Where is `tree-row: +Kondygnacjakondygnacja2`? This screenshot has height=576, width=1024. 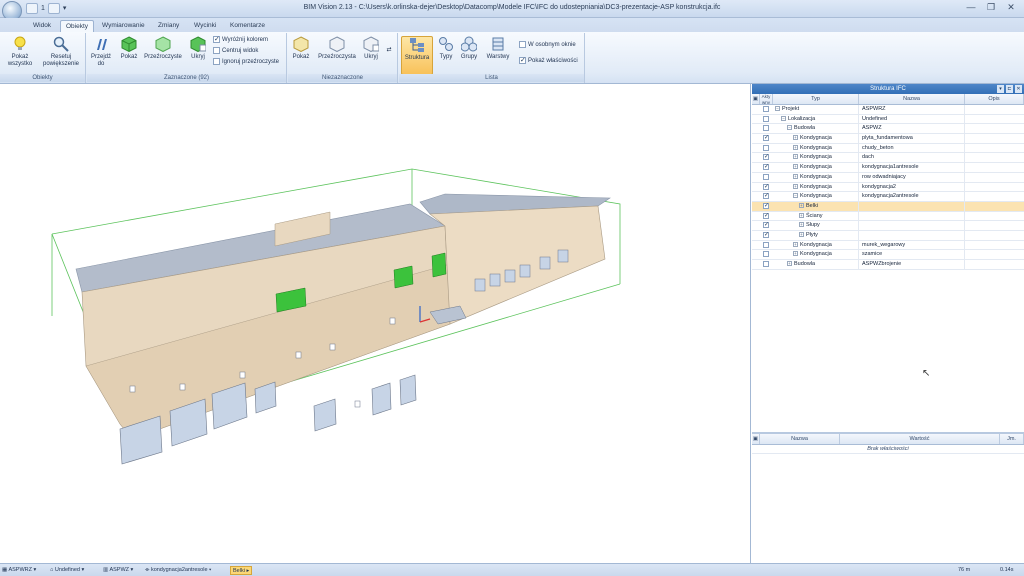 tree-row: +Kondygnacjakondygnacja2 is located at coordinates (888, 187).